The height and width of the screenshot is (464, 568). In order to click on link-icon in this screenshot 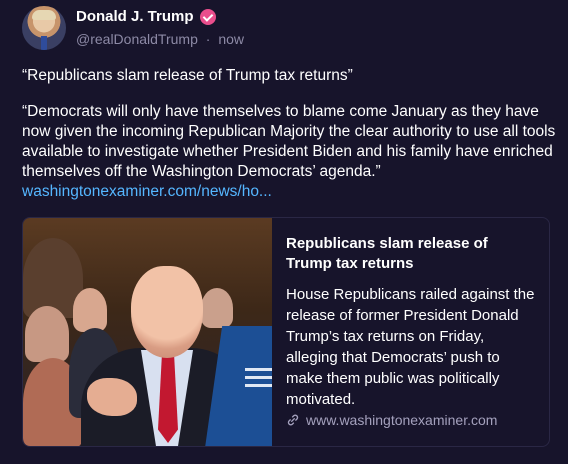, I will do `click(293, 420)`.